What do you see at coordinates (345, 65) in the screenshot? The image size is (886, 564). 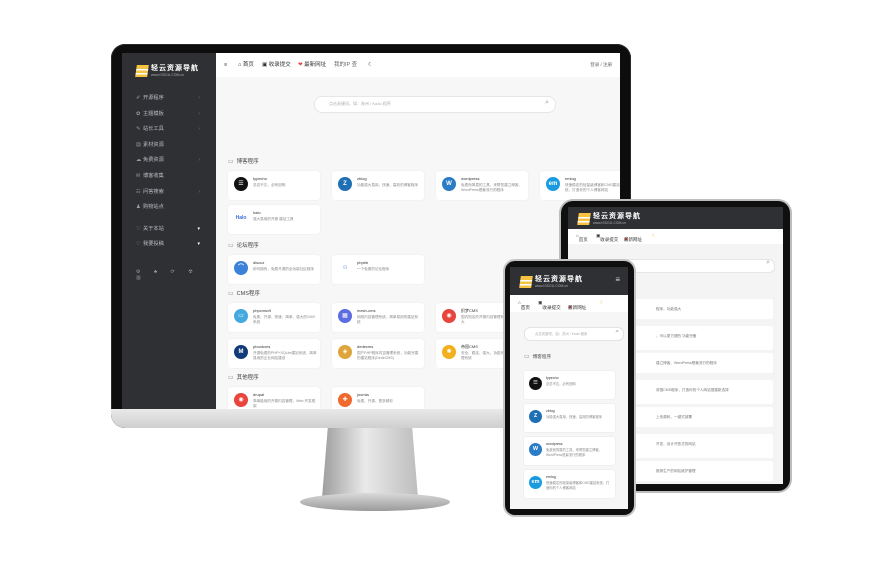 I see `nav-ip: 我的IP 查` at bounding box center [345, 65].